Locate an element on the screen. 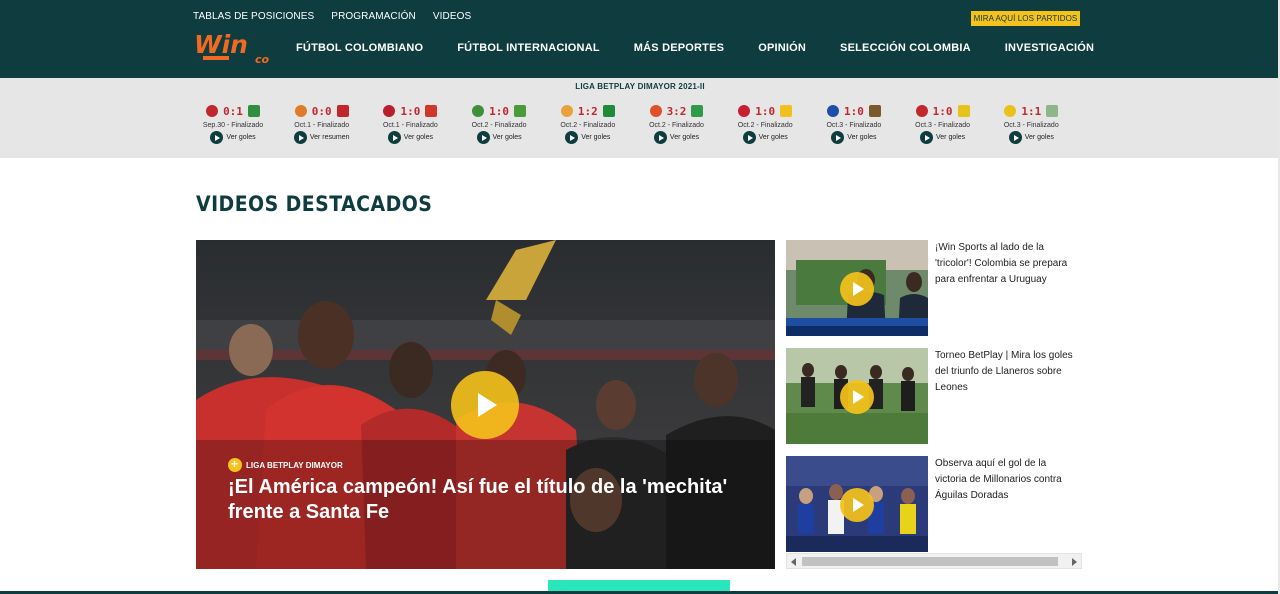 The image size is (1280, 594). section-title: VIDEOS DESTACADOS is located at coordinates (314, 204).